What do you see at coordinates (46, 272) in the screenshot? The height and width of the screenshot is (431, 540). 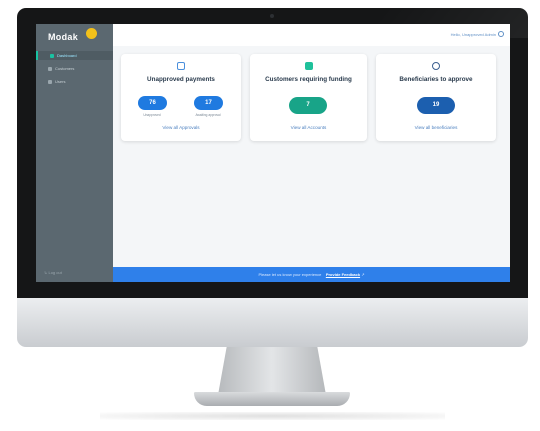 I see `logout-icon: ↳` at bounding box center [46, 272].